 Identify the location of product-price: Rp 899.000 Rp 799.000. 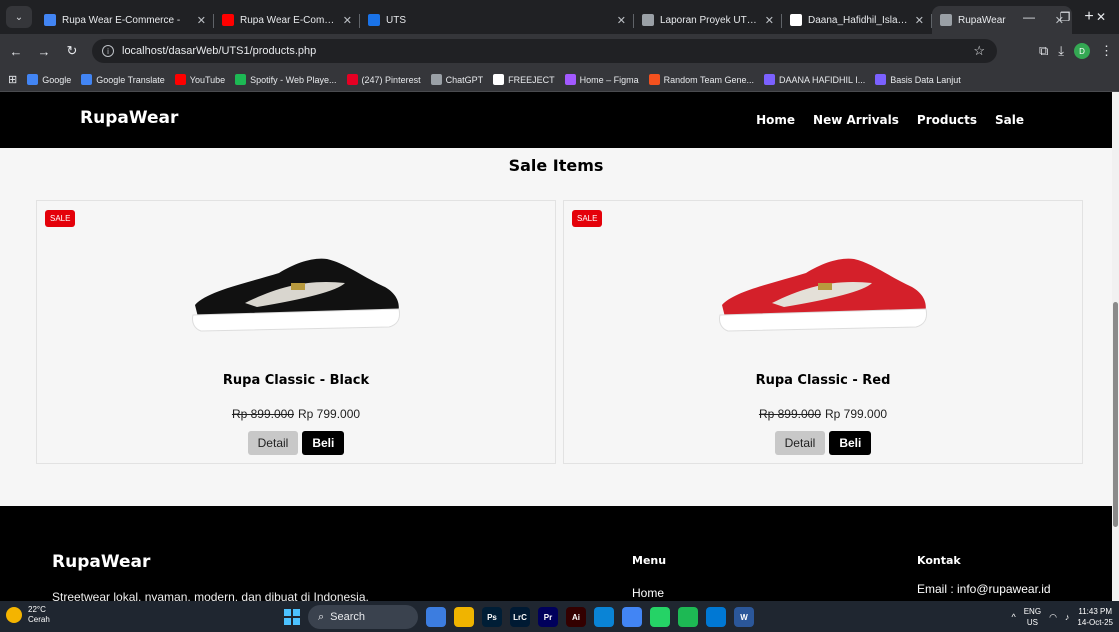
(823, 414).